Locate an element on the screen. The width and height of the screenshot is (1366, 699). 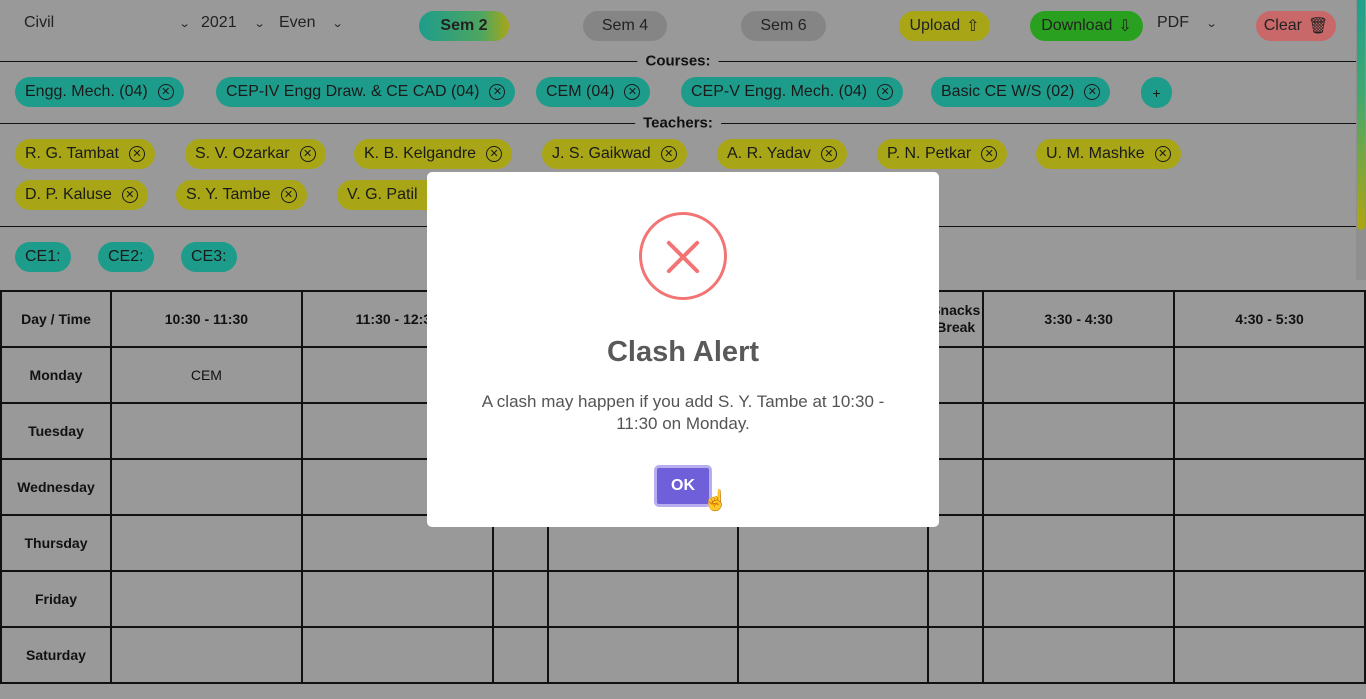
download-button: Download ⇩ is located at coordinates (1086, 26).